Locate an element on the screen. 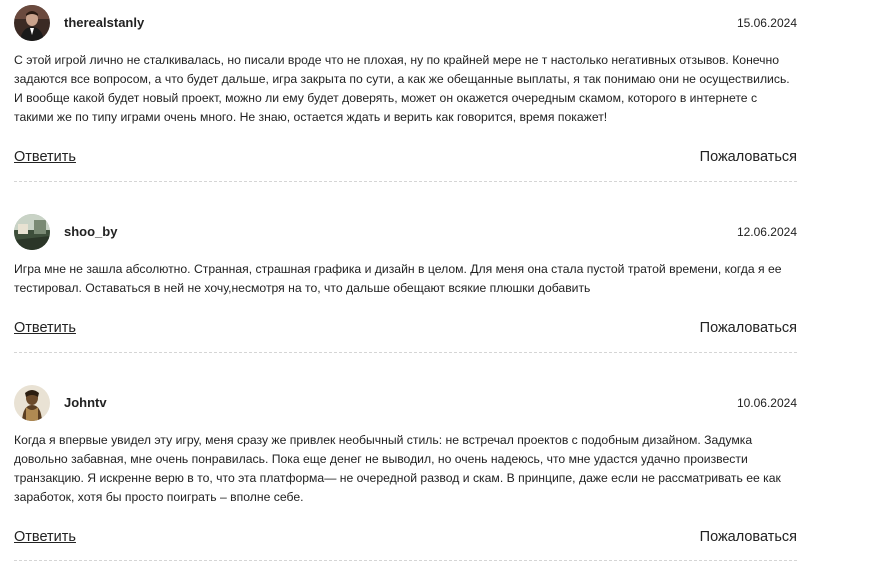  comment-date: 10.06.2024 is located at coordinates (766, 403).